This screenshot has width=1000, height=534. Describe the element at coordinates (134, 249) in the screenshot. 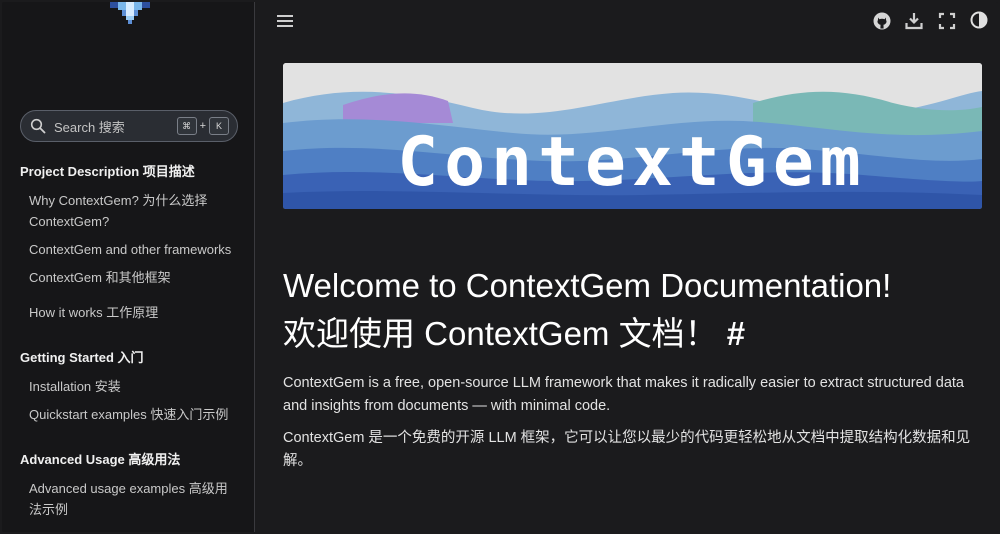

I see `nav-link-other-frameworks: ContextGem and other frameworks` at that location.